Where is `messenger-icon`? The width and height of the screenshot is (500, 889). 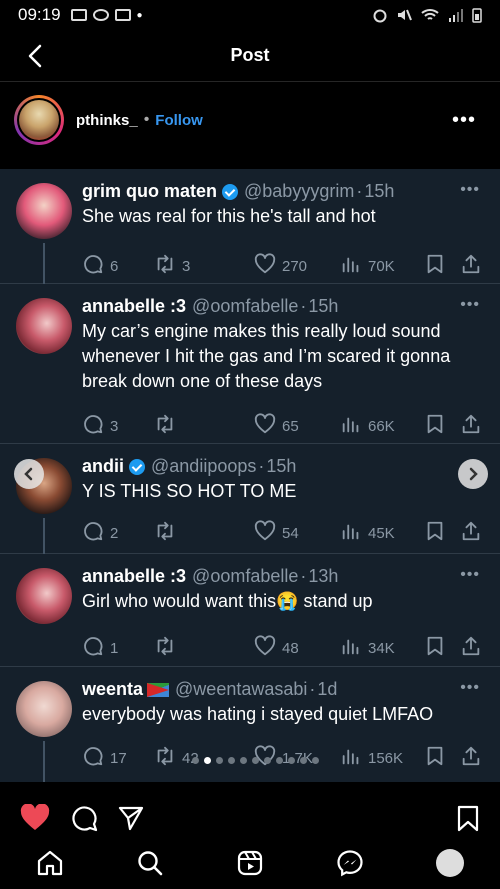 messenger-icon is located at coordinates (350, 862).